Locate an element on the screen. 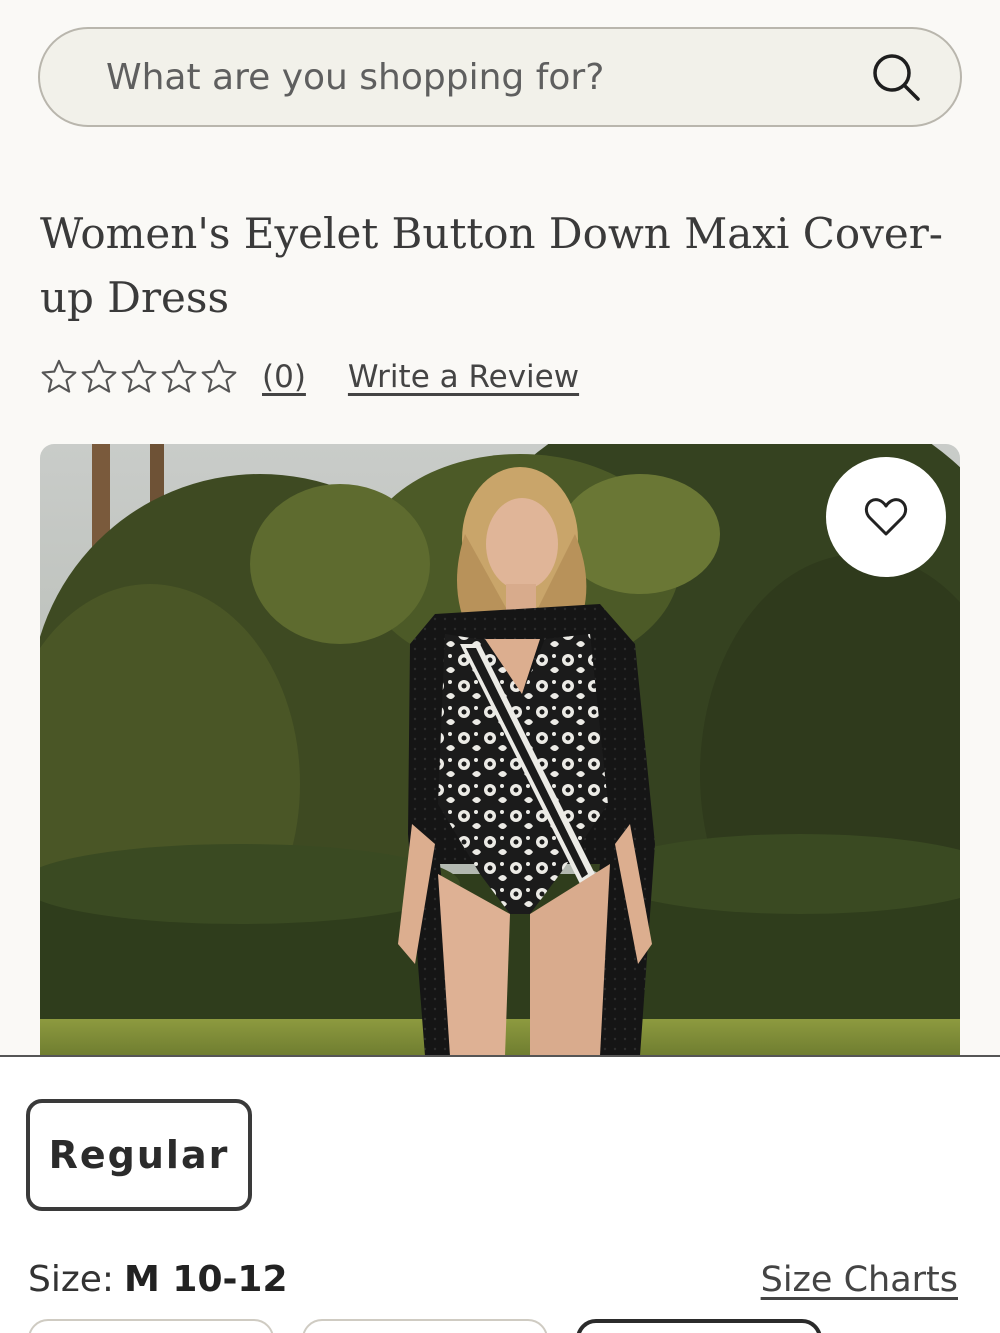 This screenshot has height=1333, width=1000. fit-option-regular: Regular is located at coordinates (139, 1155).